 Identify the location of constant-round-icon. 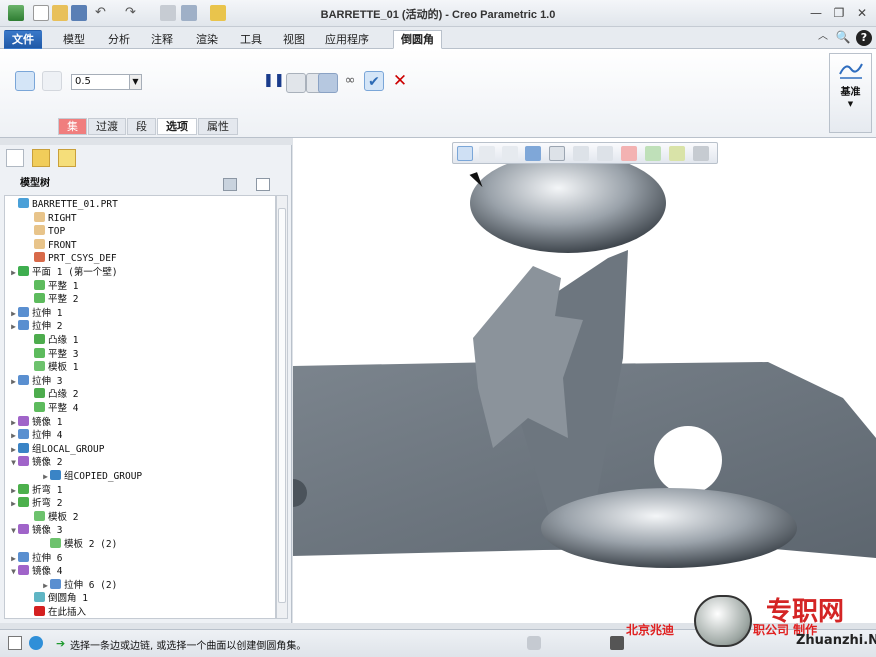
(25, 81).